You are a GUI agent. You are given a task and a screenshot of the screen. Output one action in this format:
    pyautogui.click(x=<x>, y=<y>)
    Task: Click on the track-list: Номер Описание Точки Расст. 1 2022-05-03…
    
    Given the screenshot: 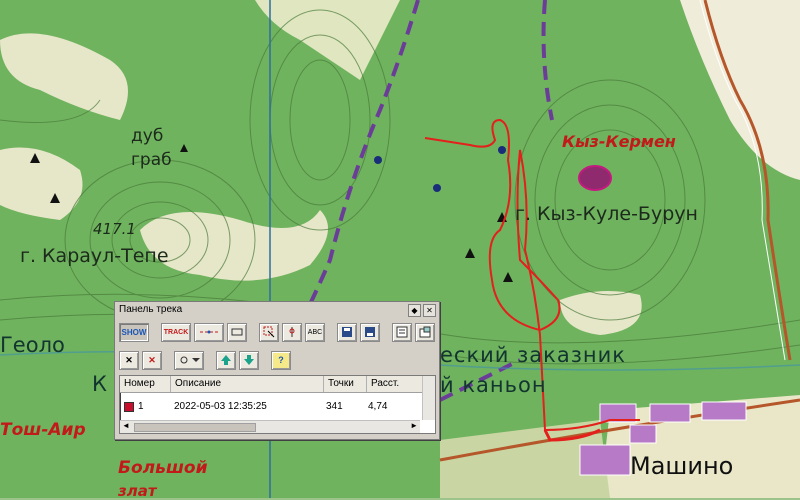 What is the action you would take?
    pyautogui.click(x=277, y=404)
    